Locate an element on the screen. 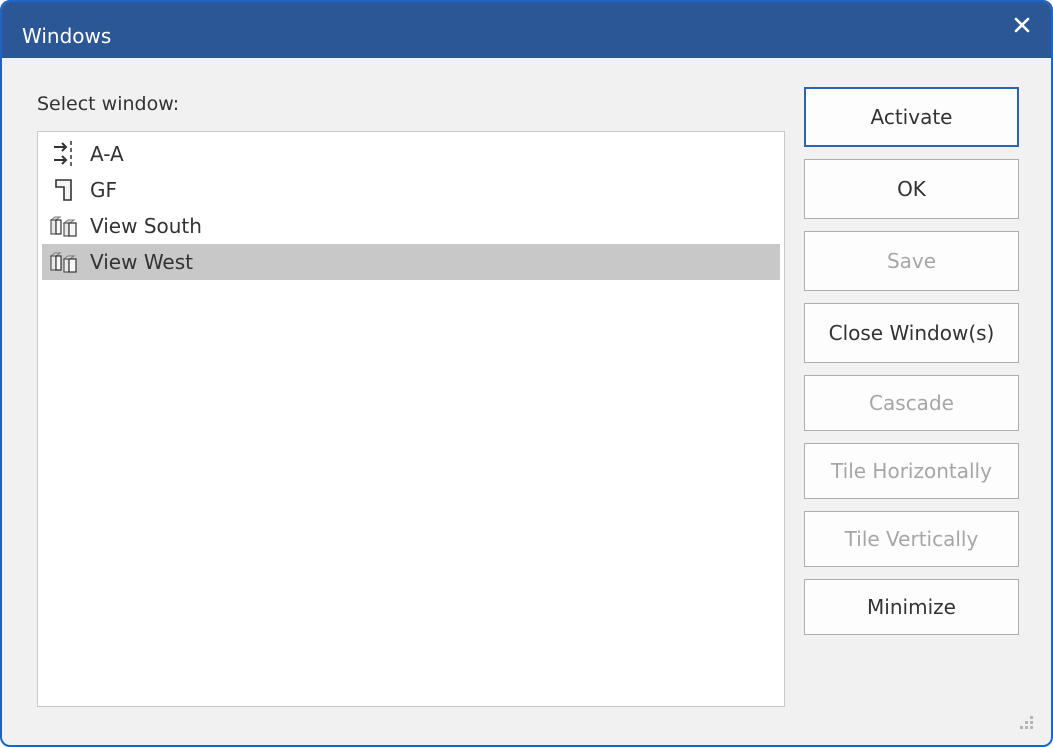 The image size is (1053, 747). dialog-title: Windows is located at coordinates (67, 36).